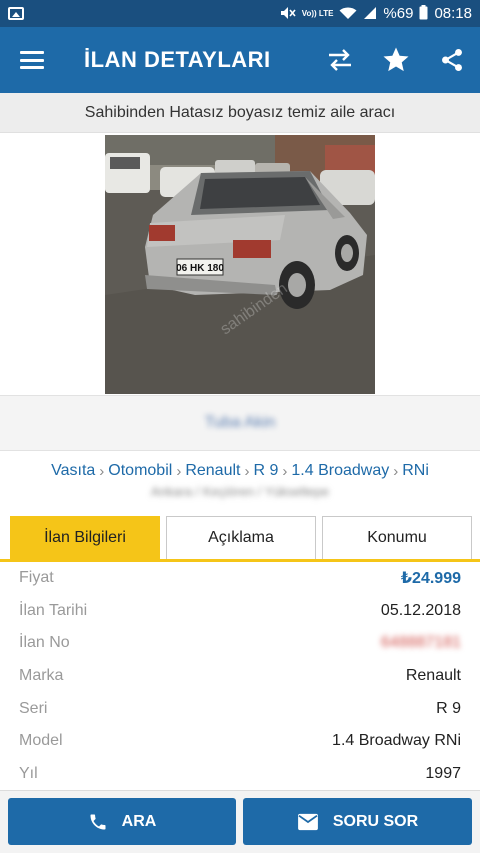 Image resolution: width=480 pixels, height=853 pixels. I want to click on status-bar: Vo)) LTE %69 08:18, so click(240, 13).